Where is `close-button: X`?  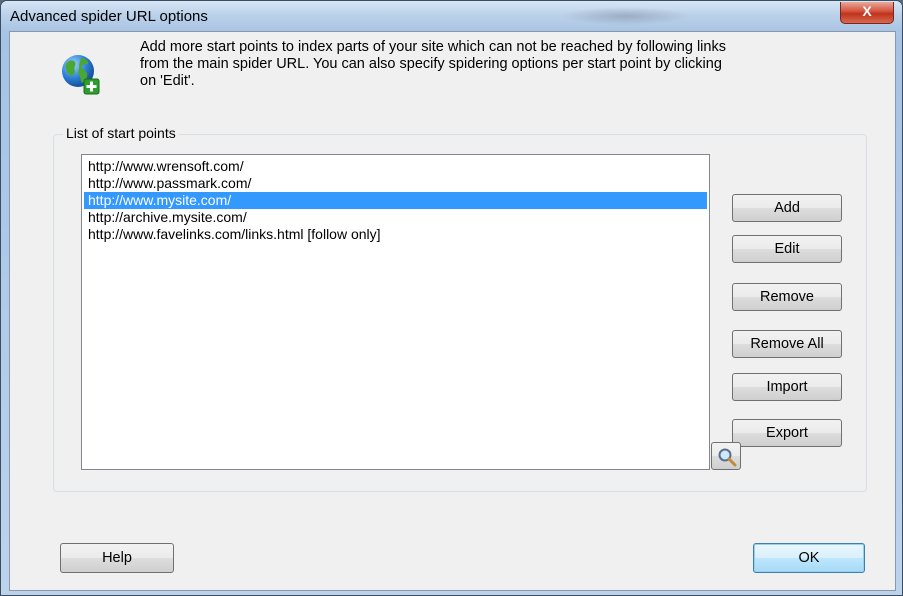
close-button: X is located at coordinates (867, 13).